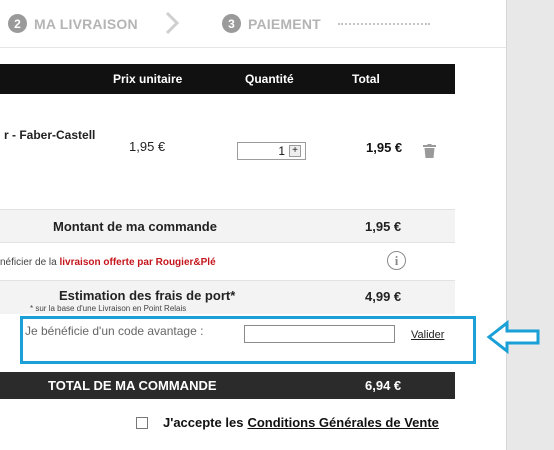  Describe the element at coordinates (227, 226) in the screenshot. I see `order-amount-row: Montant de ma commande 1,95 €` at that location.